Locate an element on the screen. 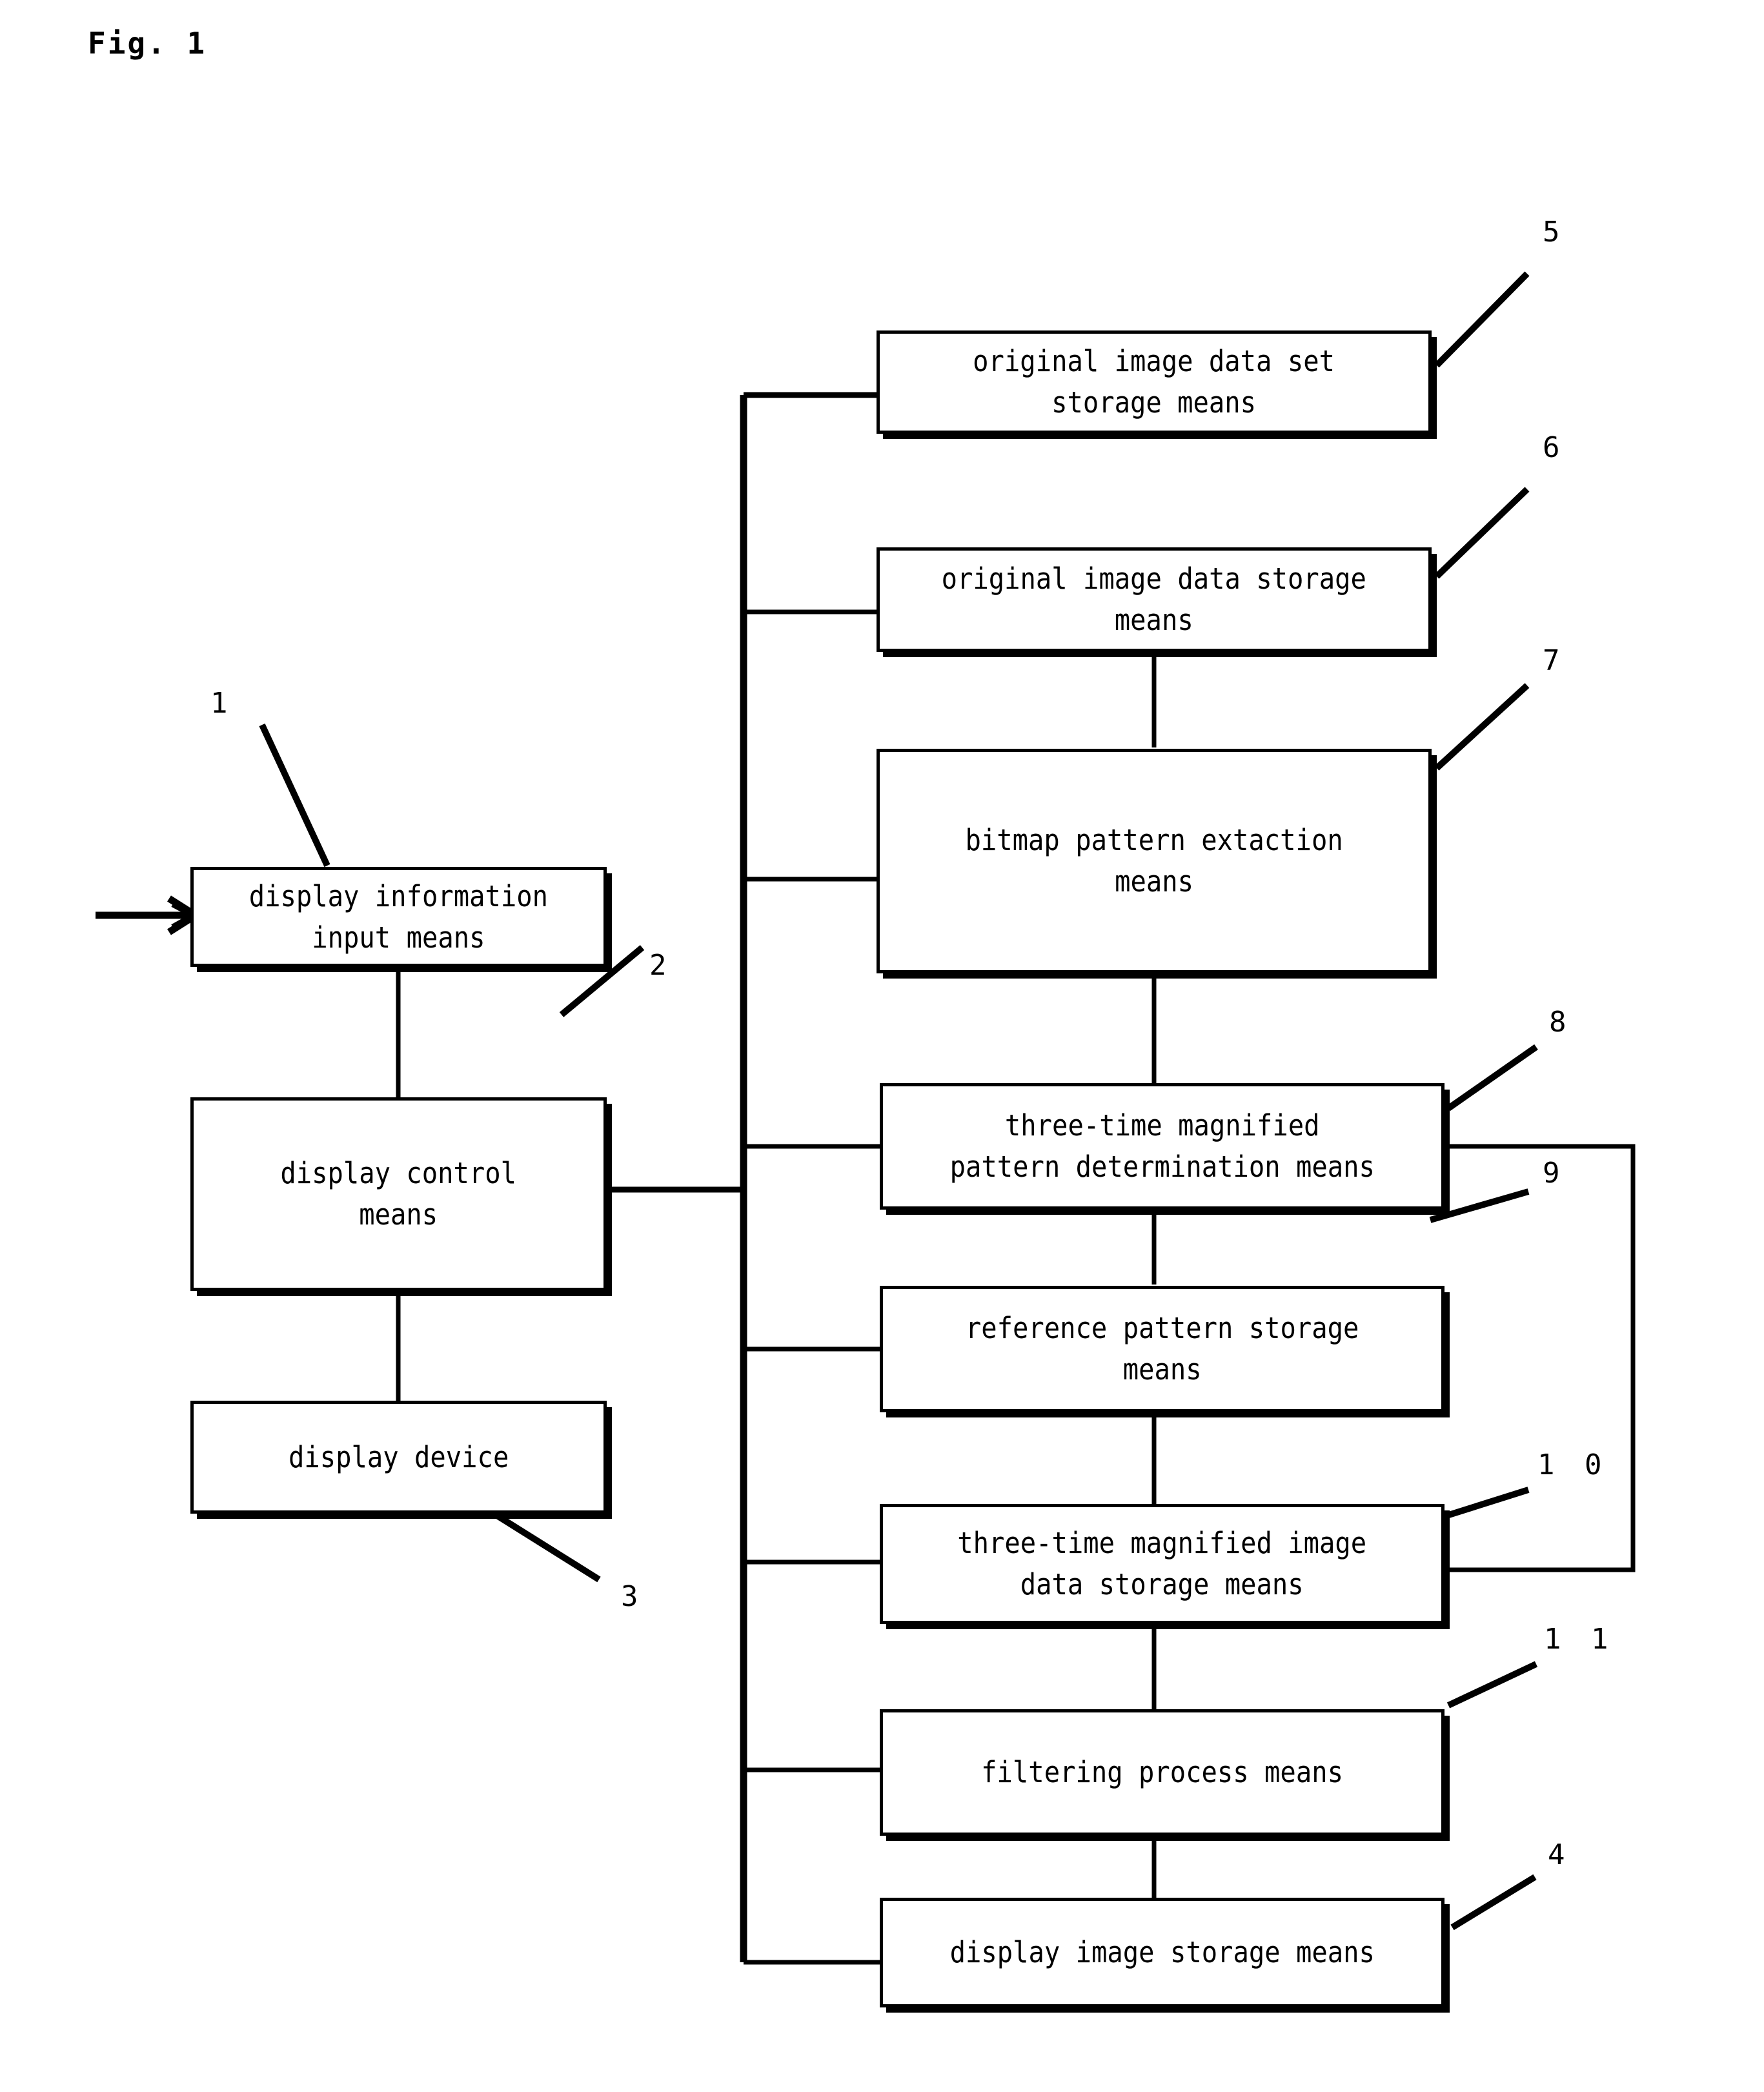 This screenshot has width=1764, height=2092. node-label: original image data storage means is located at coordinates (1154, 600).